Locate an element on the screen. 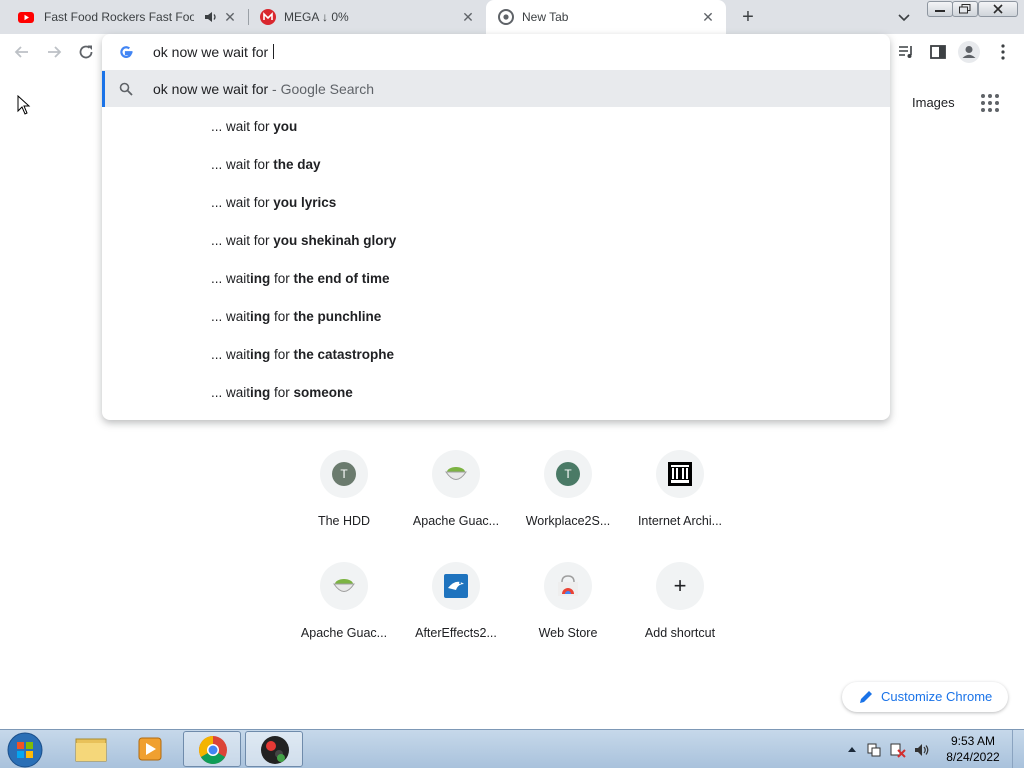 This screenshot has height=768, width=1024. tab-title: Fast Food Rockers Fast Food is located at coordinates (119, 17).